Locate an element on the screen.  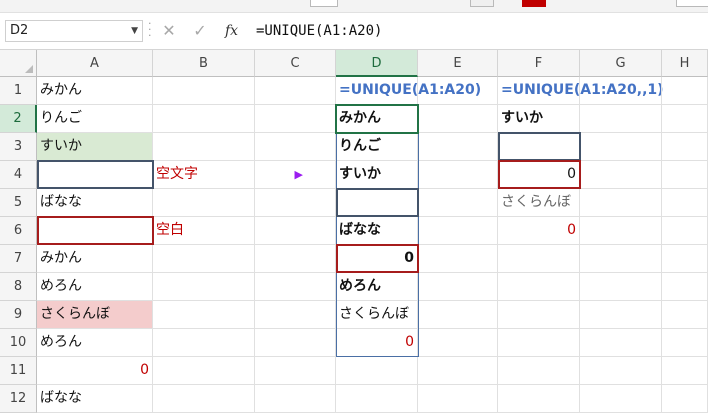
more-icon: · · · is located at coordinates (151, 29).